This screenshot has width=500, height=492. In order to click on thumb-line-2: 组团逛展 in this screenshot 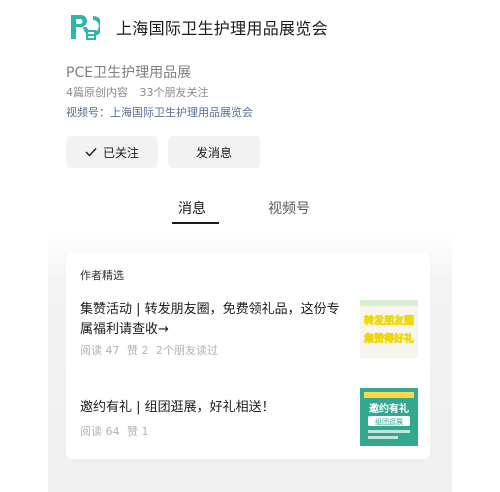, I will do `click(389, 421)`.